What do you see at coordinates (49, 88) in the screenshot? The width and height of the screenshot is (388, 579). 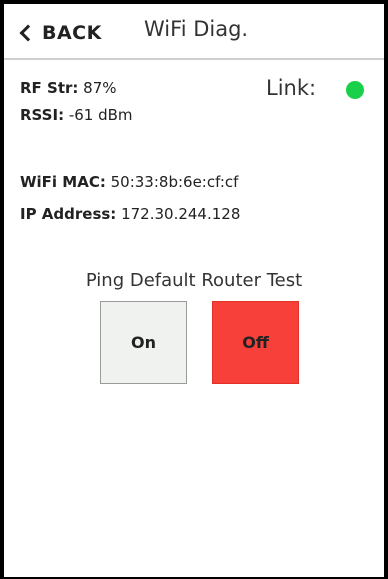 I see `rf-strength-label: RF Str:` at bounding box center [49, 88].